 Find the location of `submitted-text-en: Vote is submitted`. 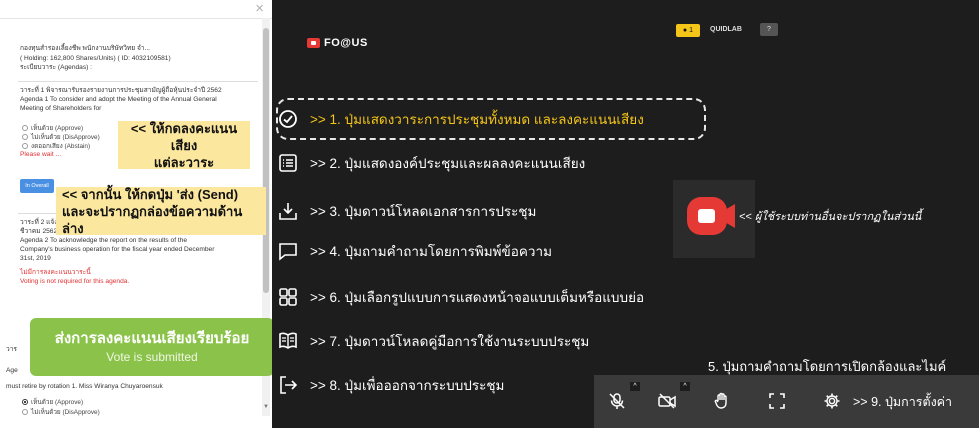

submitted-text-en: Vote is submitted is located at coordinates (152, 357).